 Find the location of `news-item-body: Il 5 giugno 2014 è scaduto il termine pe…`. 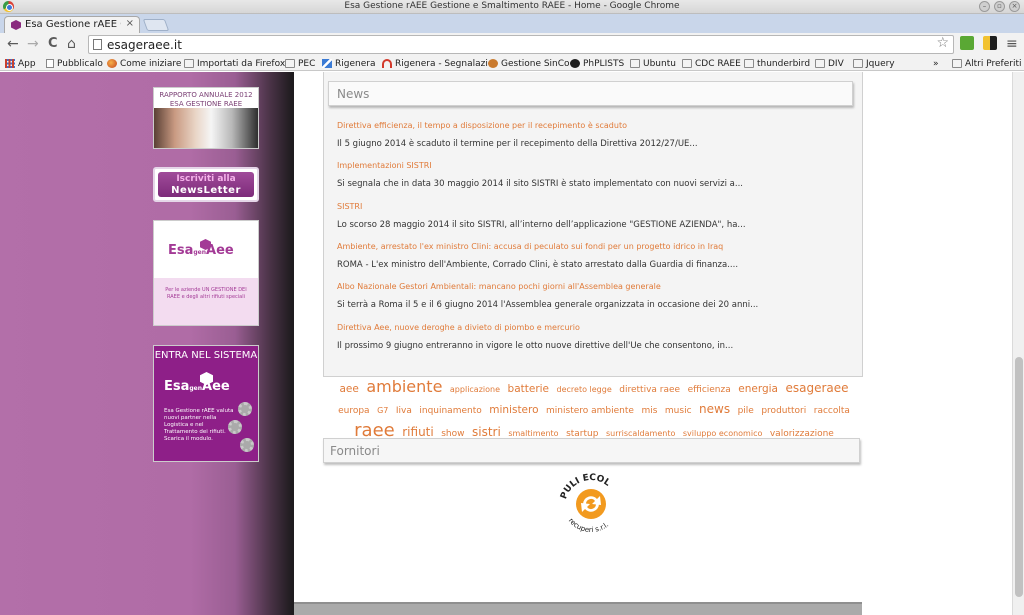

news-item-body: Il 5 giugno 2014 è scaduto il termine pe… is located at coordinates (517, 144).